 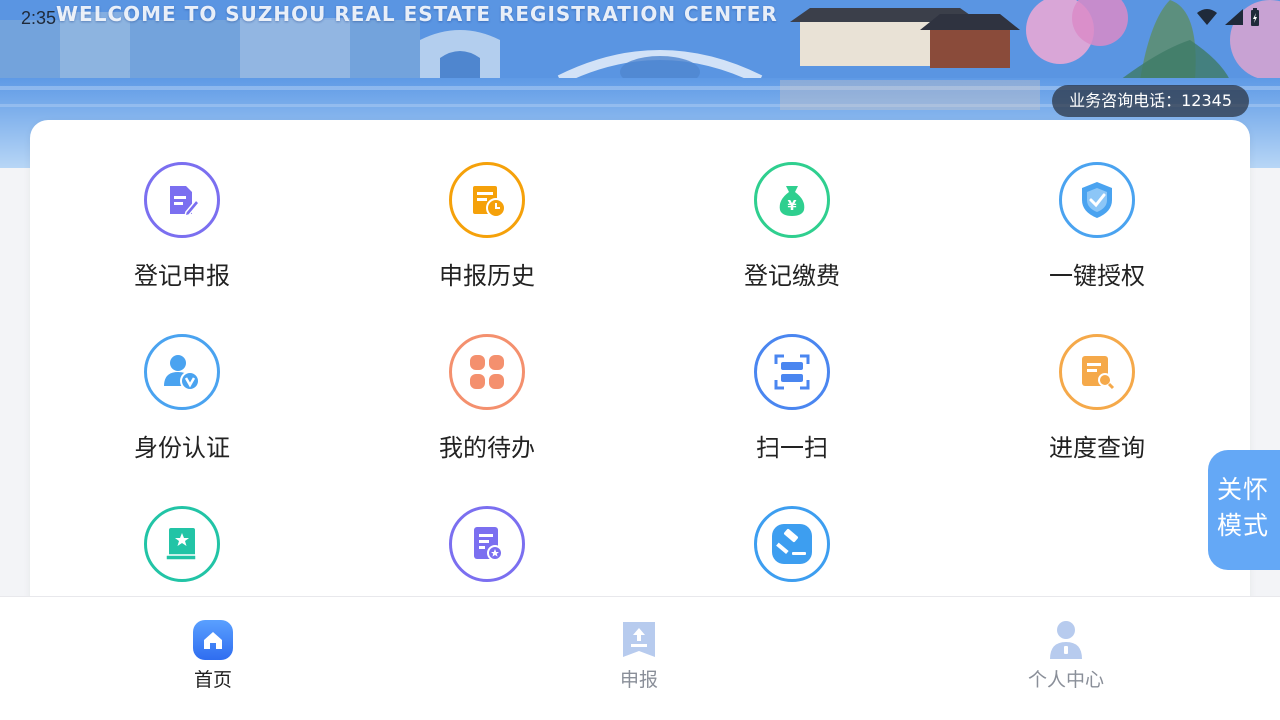 What do you see at coordinates (1097, 448) in the screenshot?
I see `grid-label: 进度查询` at bounding box center [1097, 448].